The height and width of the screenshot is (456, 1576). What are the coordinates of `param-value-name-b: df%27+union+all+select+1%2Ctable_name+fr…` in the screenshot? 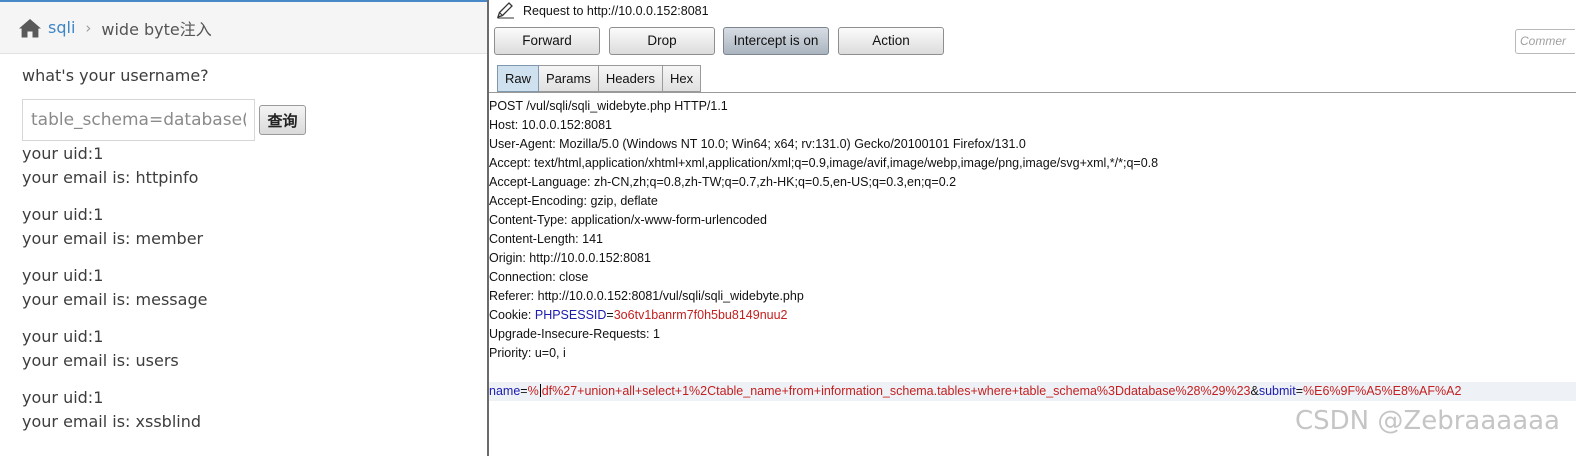 It's located at (896, 391).